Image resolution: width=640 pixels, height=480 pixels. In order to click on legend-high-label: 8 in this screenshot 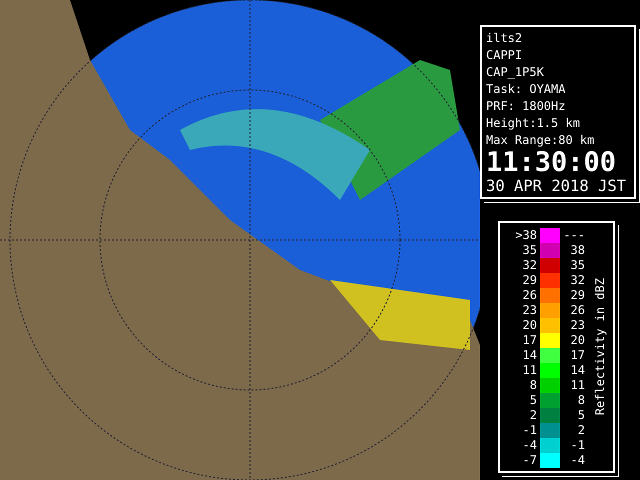, I will do `click(580, 400)`.